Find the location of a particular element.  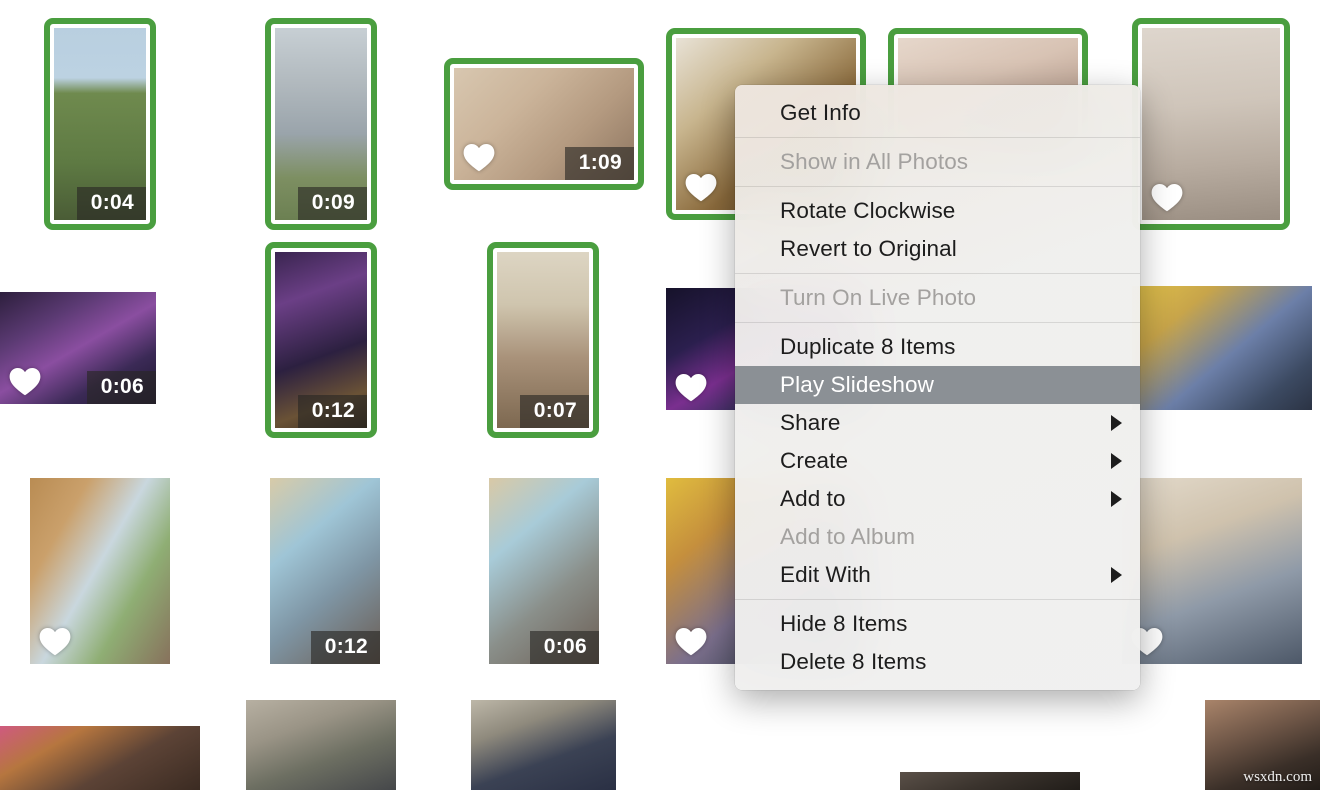

menu-item-label: Turn On Live Photo is located at coordinates (878, 297).